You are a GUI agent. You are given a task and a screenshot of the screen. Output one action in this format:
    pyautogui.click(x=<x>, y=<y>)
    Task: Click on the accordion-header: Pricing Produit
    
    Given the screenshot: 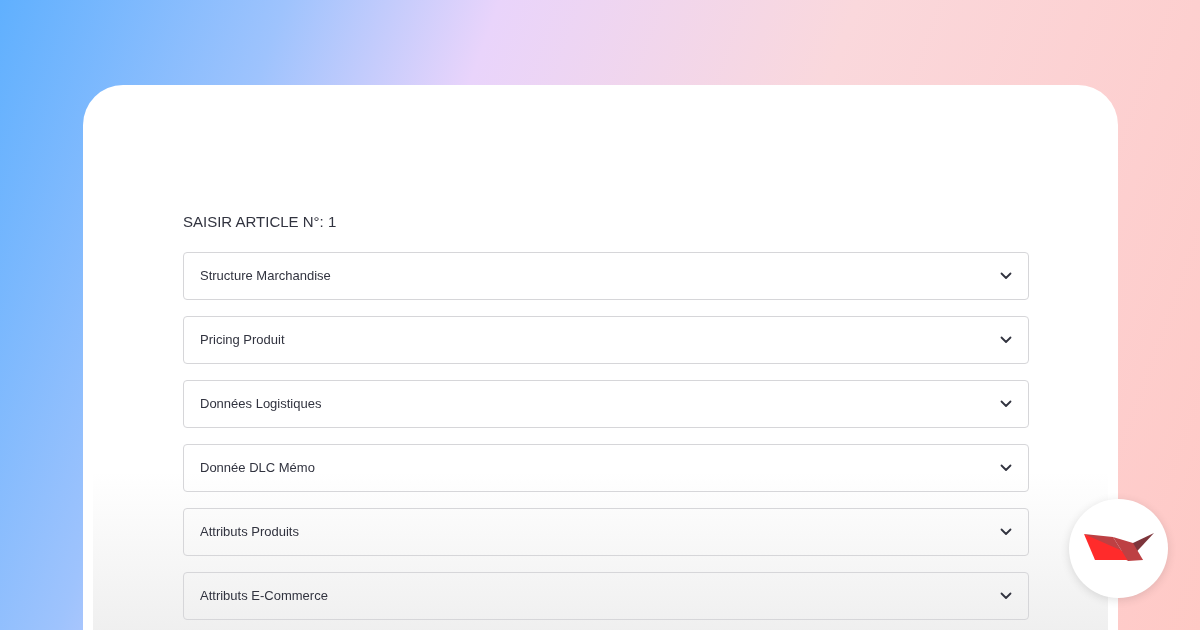 What is the action you would take?
    pyautogui.click(x=606, y=340)
    